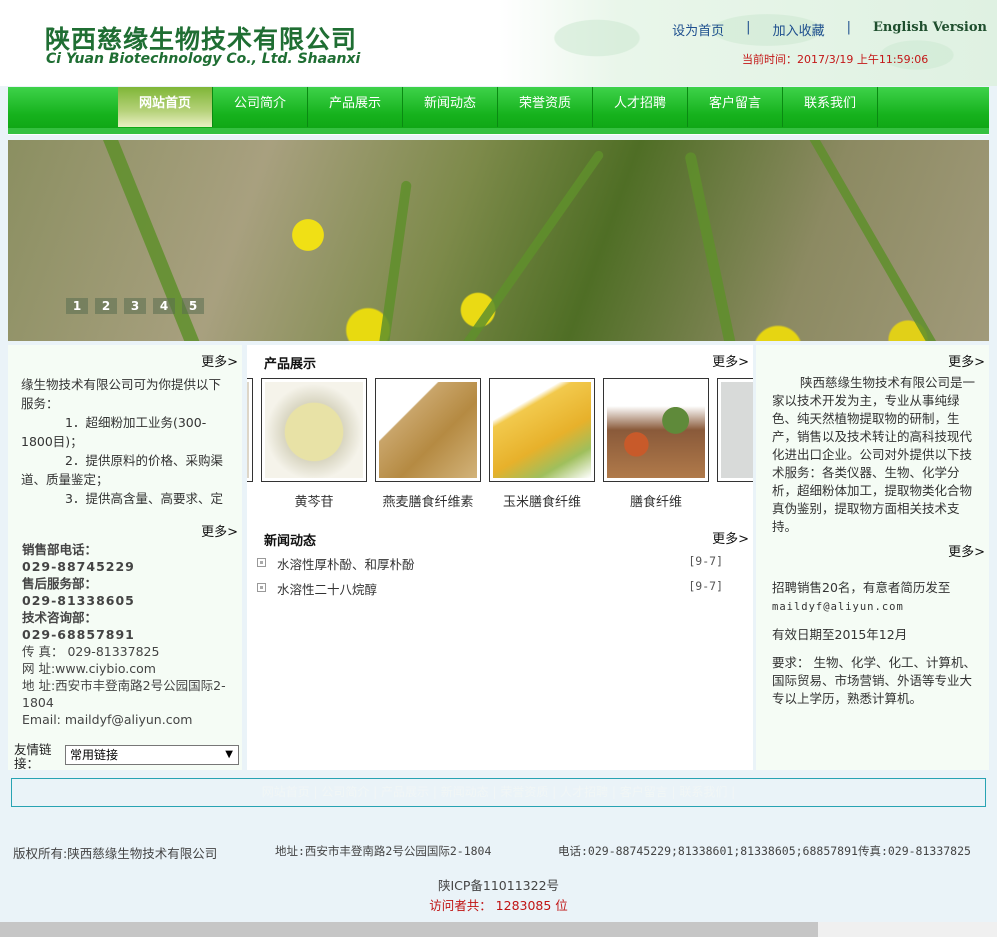  What do you see at coordinates (730, 537) in the screenshot?
I see `news-more-link: 更多>` at bounding box center [730, 537].